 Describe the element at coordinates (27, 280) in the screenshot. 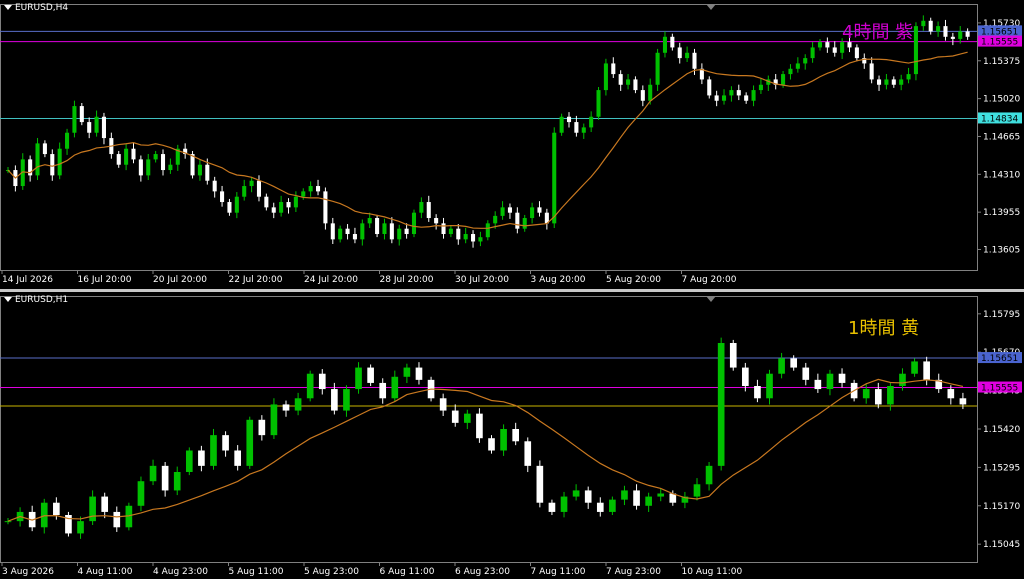

I see `x-tick-label: 14 Jul 2026` at that location.